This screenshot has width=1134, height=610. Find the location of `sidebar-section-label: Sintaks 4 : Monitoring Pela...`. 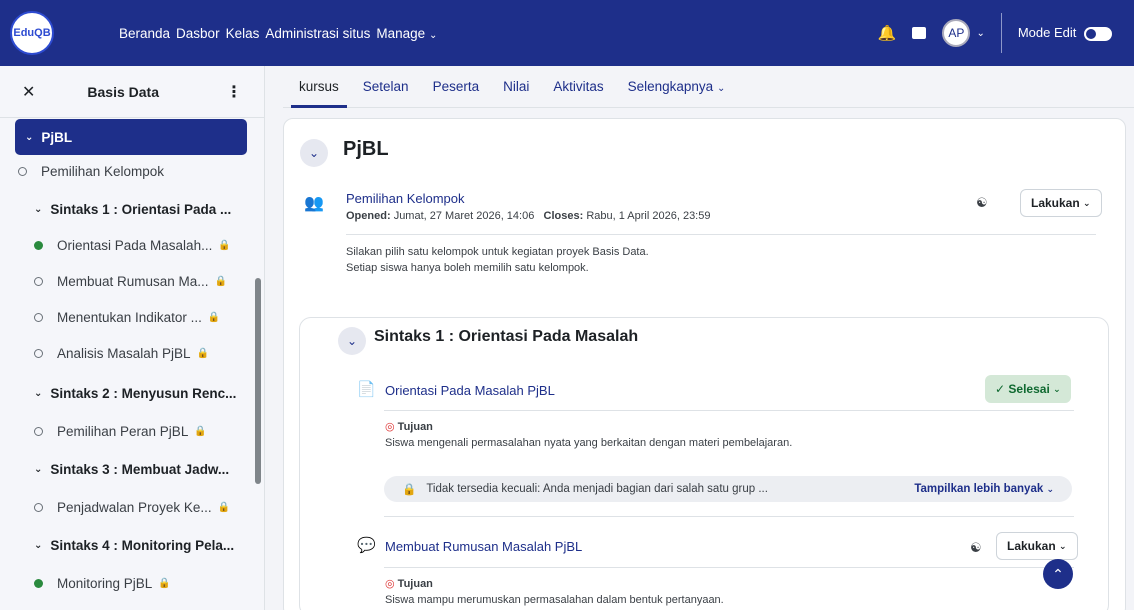

sidebar-section-label: Sintaks 4 : Monitoring Pela... is located at coordinates (142, 545).